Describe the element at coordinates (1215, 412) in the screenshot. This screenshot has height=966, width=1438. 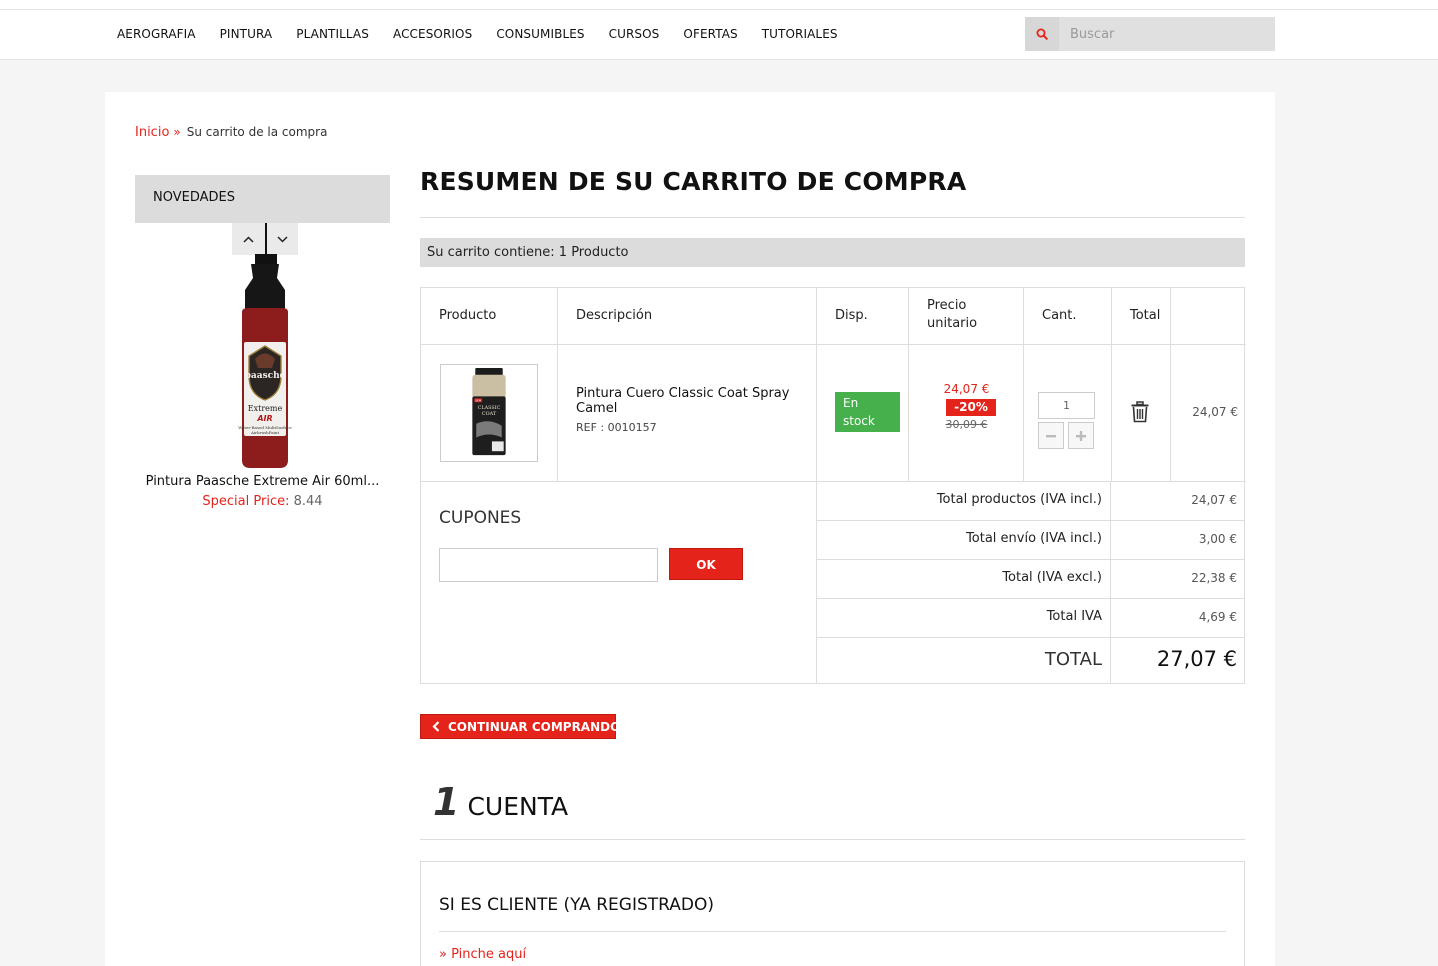
I see `item-total: 24,07 €` at that location.